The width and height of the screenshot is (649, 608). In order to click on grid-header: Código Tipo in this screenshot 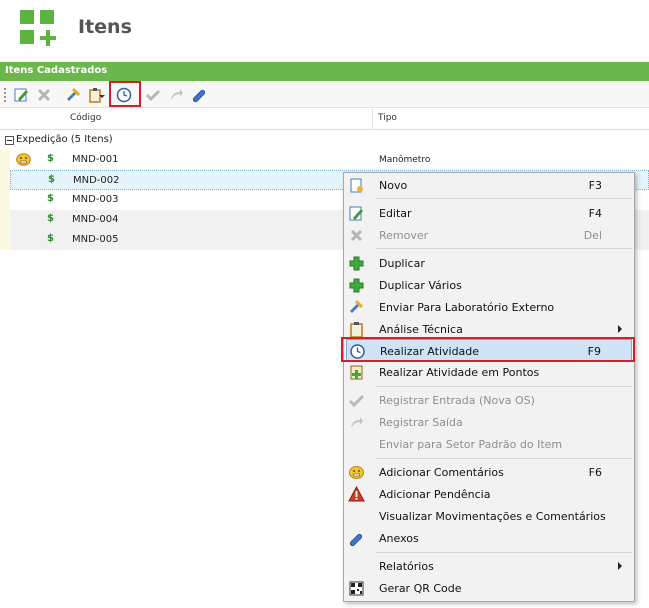, I will do `click(324, 119)`.